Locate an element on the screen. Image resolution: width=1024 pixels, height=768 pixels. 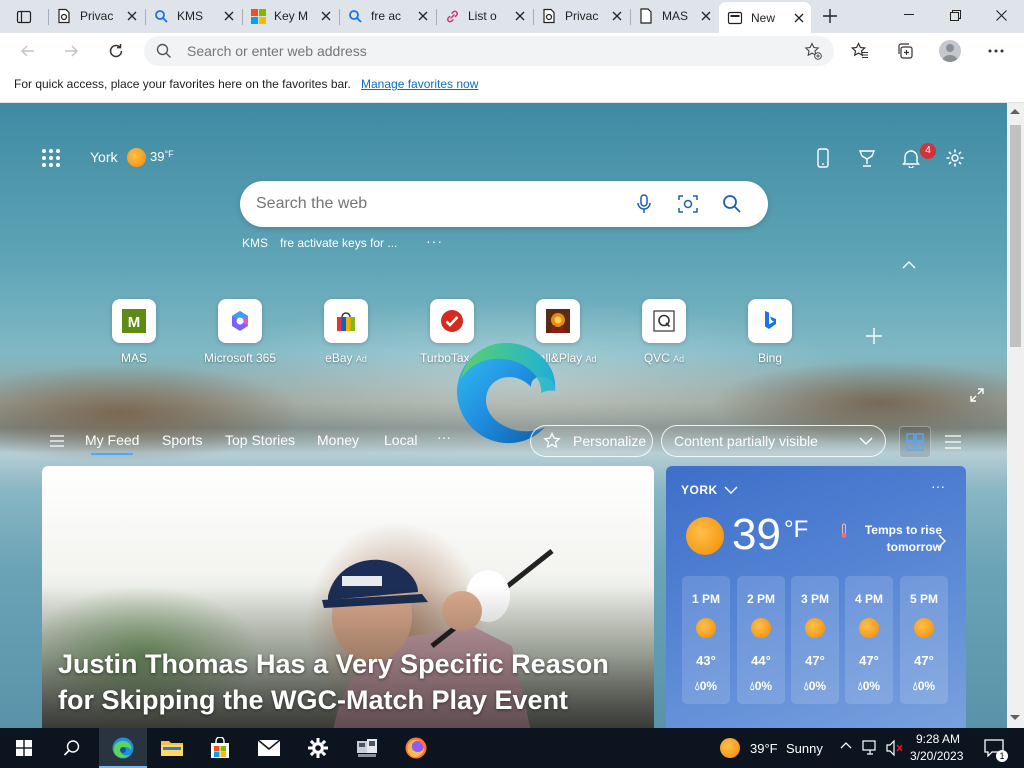
feed-tab-my-feed: My Feed is located at coordinates (112, 443).